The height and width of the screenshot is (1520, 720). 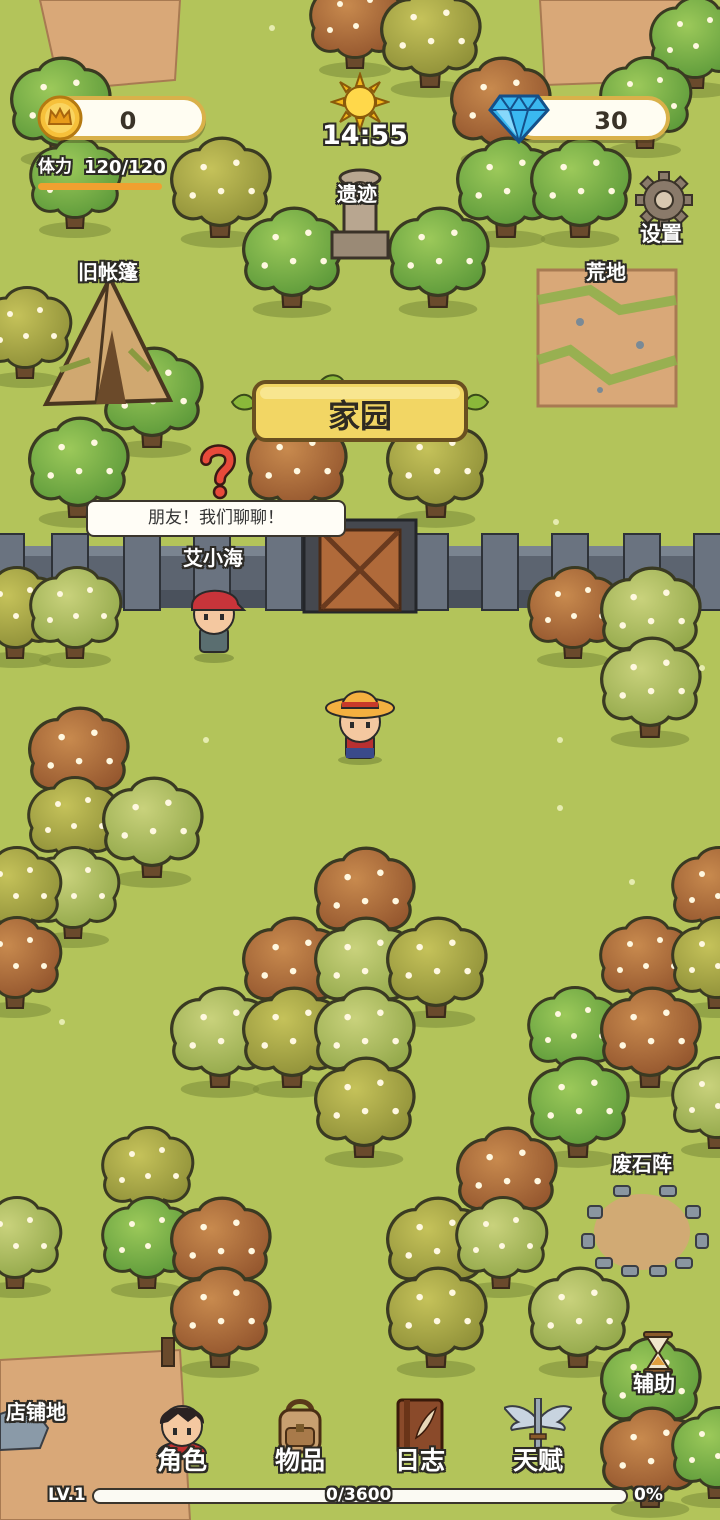 I want to click on nav-character-label: 角色, so click(x=181, y=1460).